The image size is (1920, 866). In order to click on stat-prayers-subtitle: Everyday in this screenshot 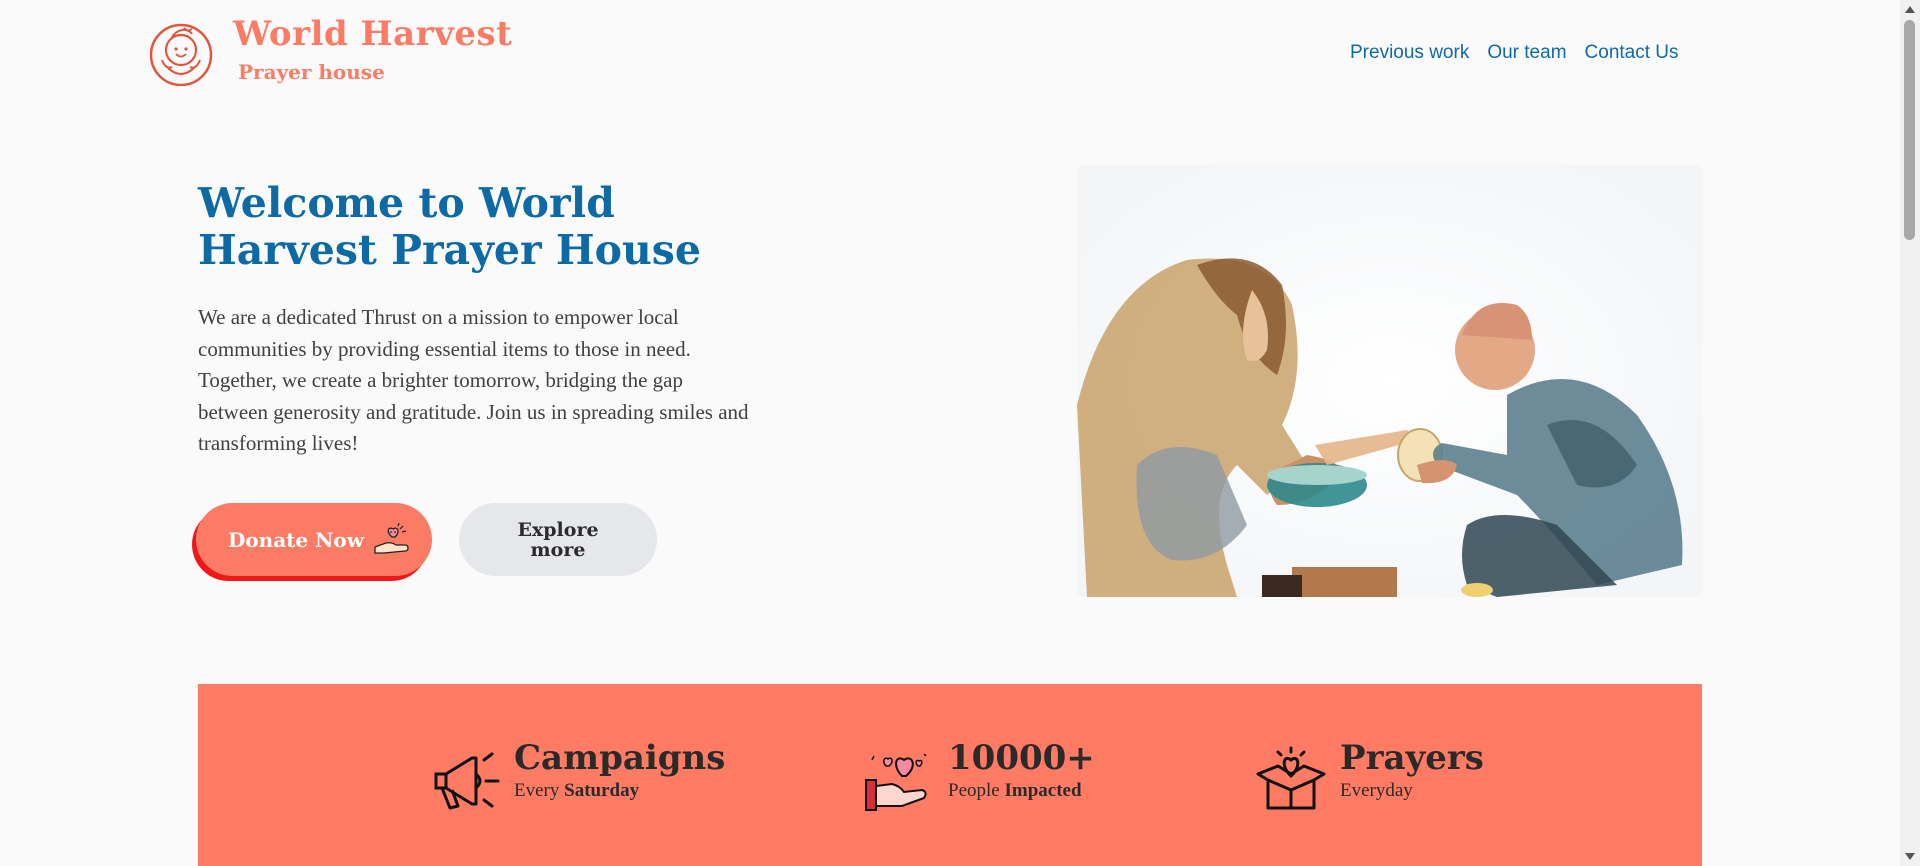, I will do `click(1376, 790)`.